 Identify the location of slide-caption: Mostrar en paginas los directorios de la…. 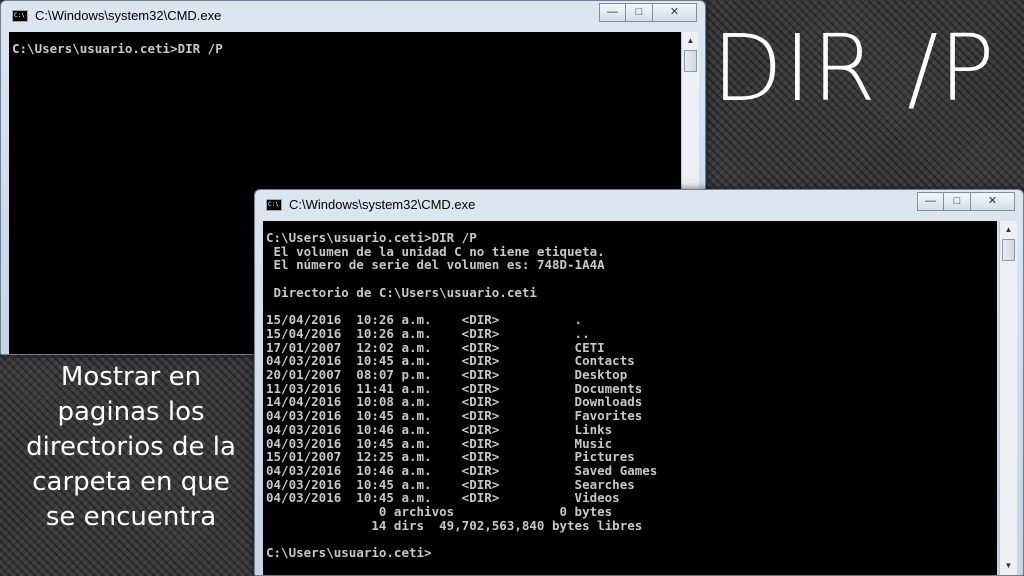
(131, 452).